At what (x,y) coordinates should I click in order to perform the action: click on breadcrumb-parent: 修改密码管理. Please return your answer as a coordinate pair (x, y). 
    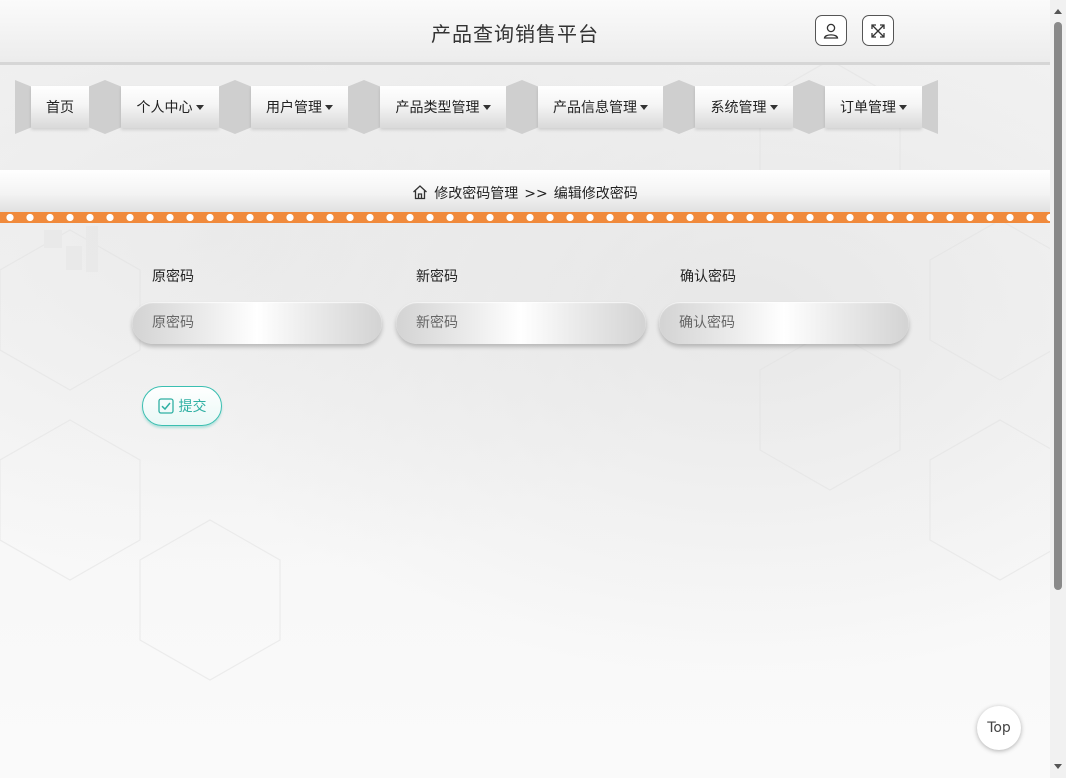
    Looking at the image, I should click on (476, 194).